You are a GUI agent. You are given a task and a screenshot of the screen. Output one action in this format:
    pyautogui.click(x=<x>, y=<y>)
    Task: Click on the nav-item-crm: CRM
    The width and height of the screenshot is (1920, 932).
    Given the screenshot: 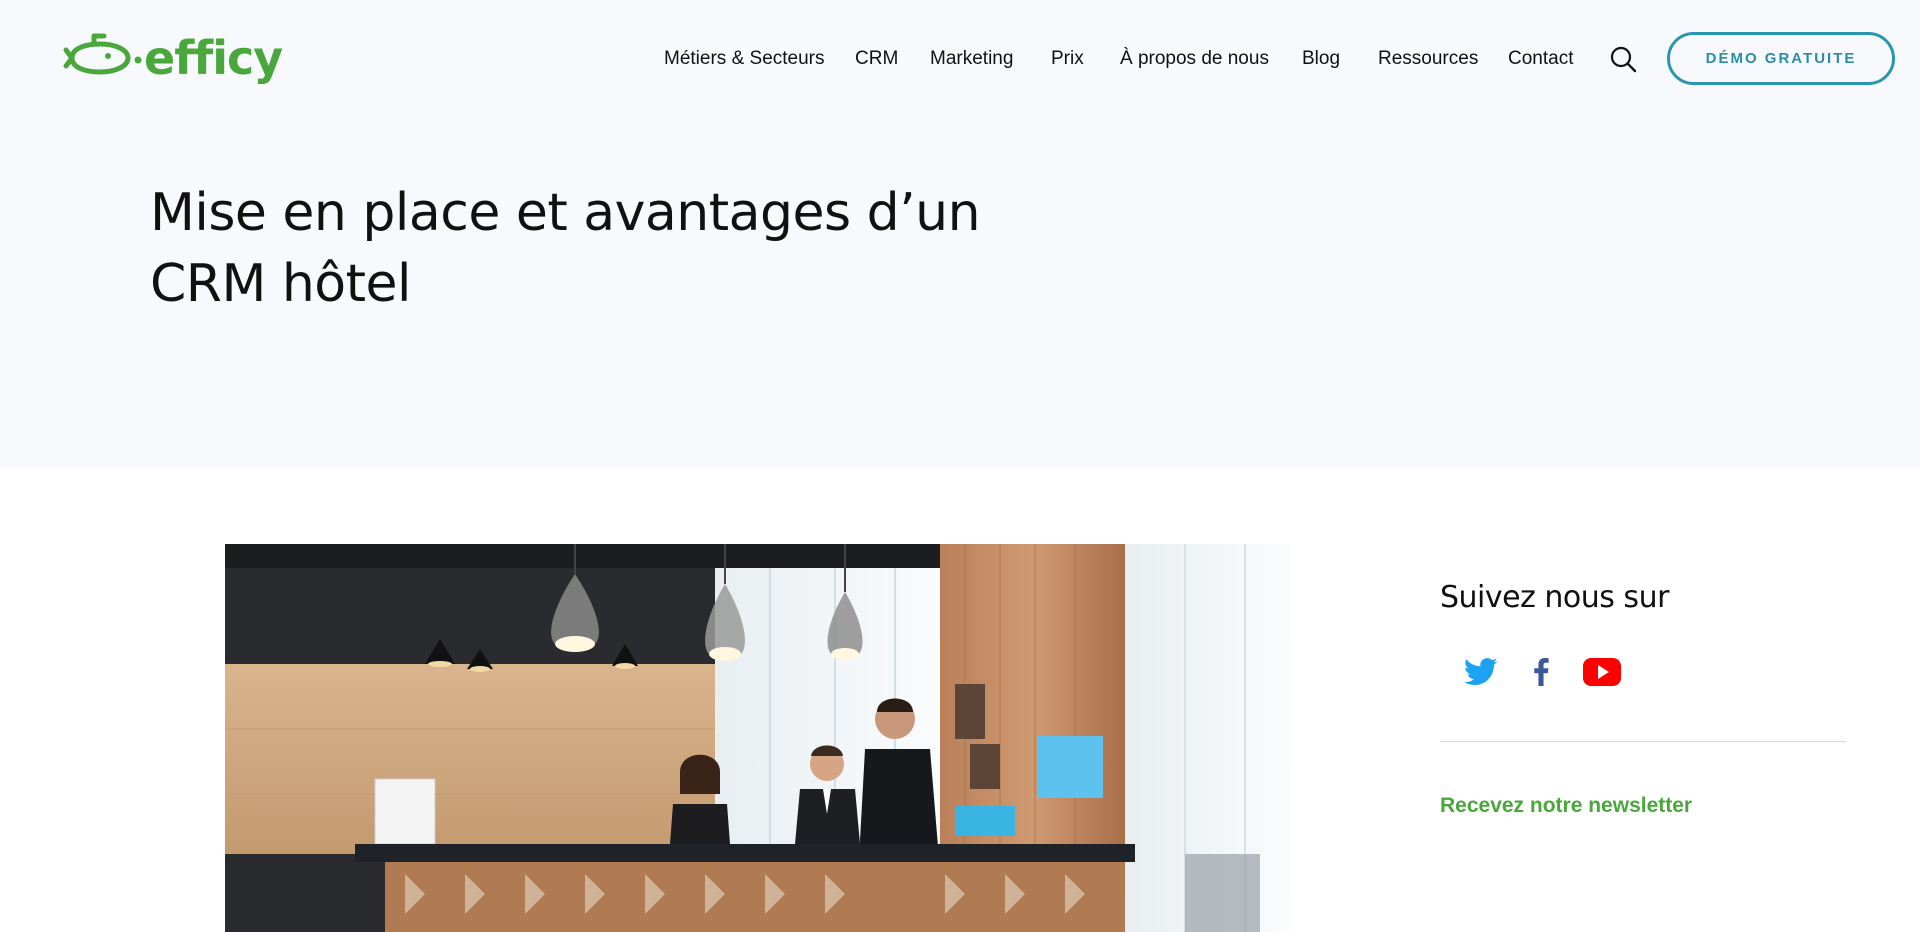 What is the action you would take?
    pyautogui.click(x=876, y=59)
    